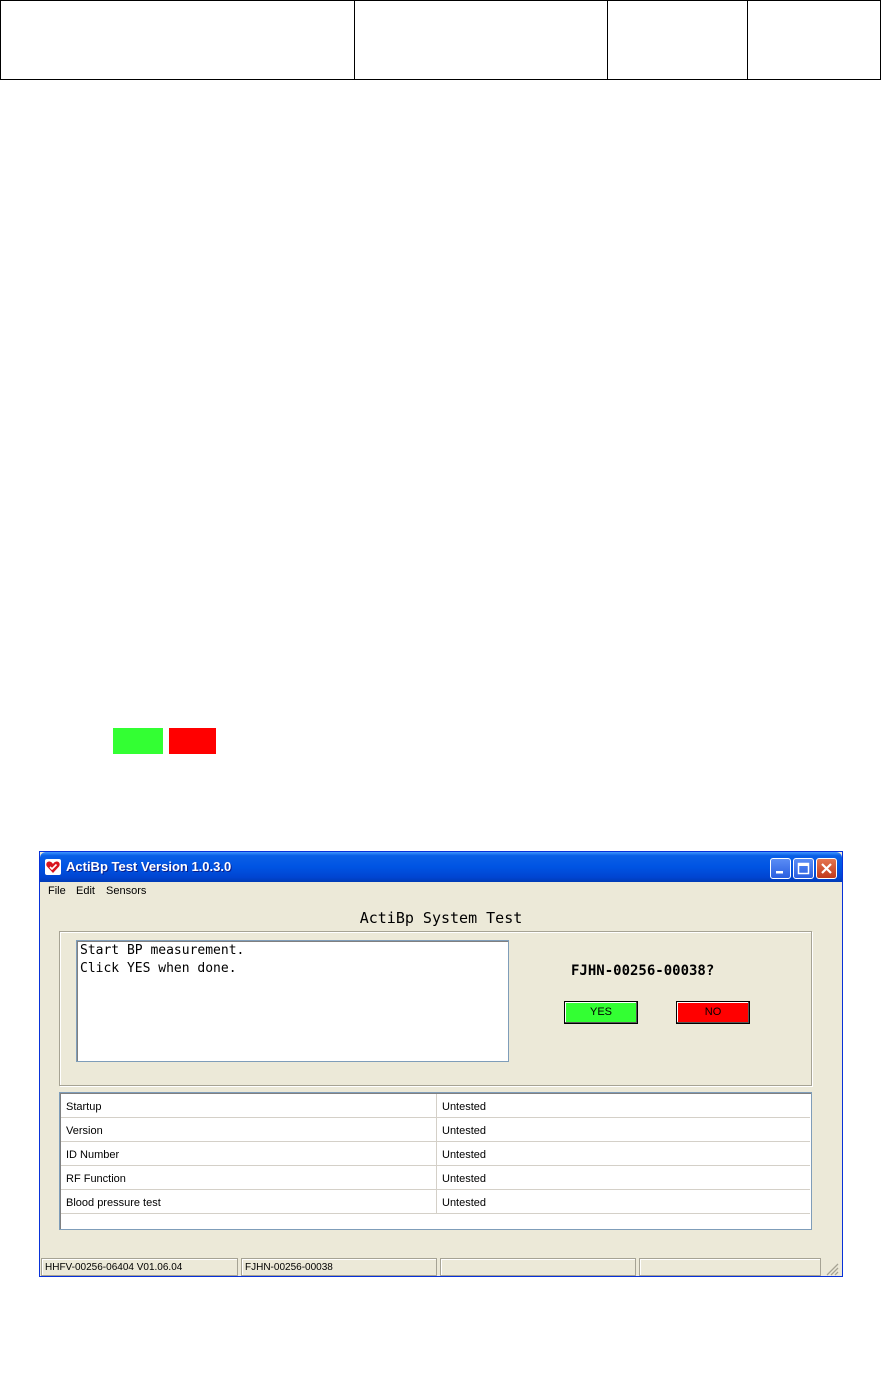 The height and width of the screenshot is (1394, 882). I want to click on test-name: Blood pressure test, so click(113, 1203).